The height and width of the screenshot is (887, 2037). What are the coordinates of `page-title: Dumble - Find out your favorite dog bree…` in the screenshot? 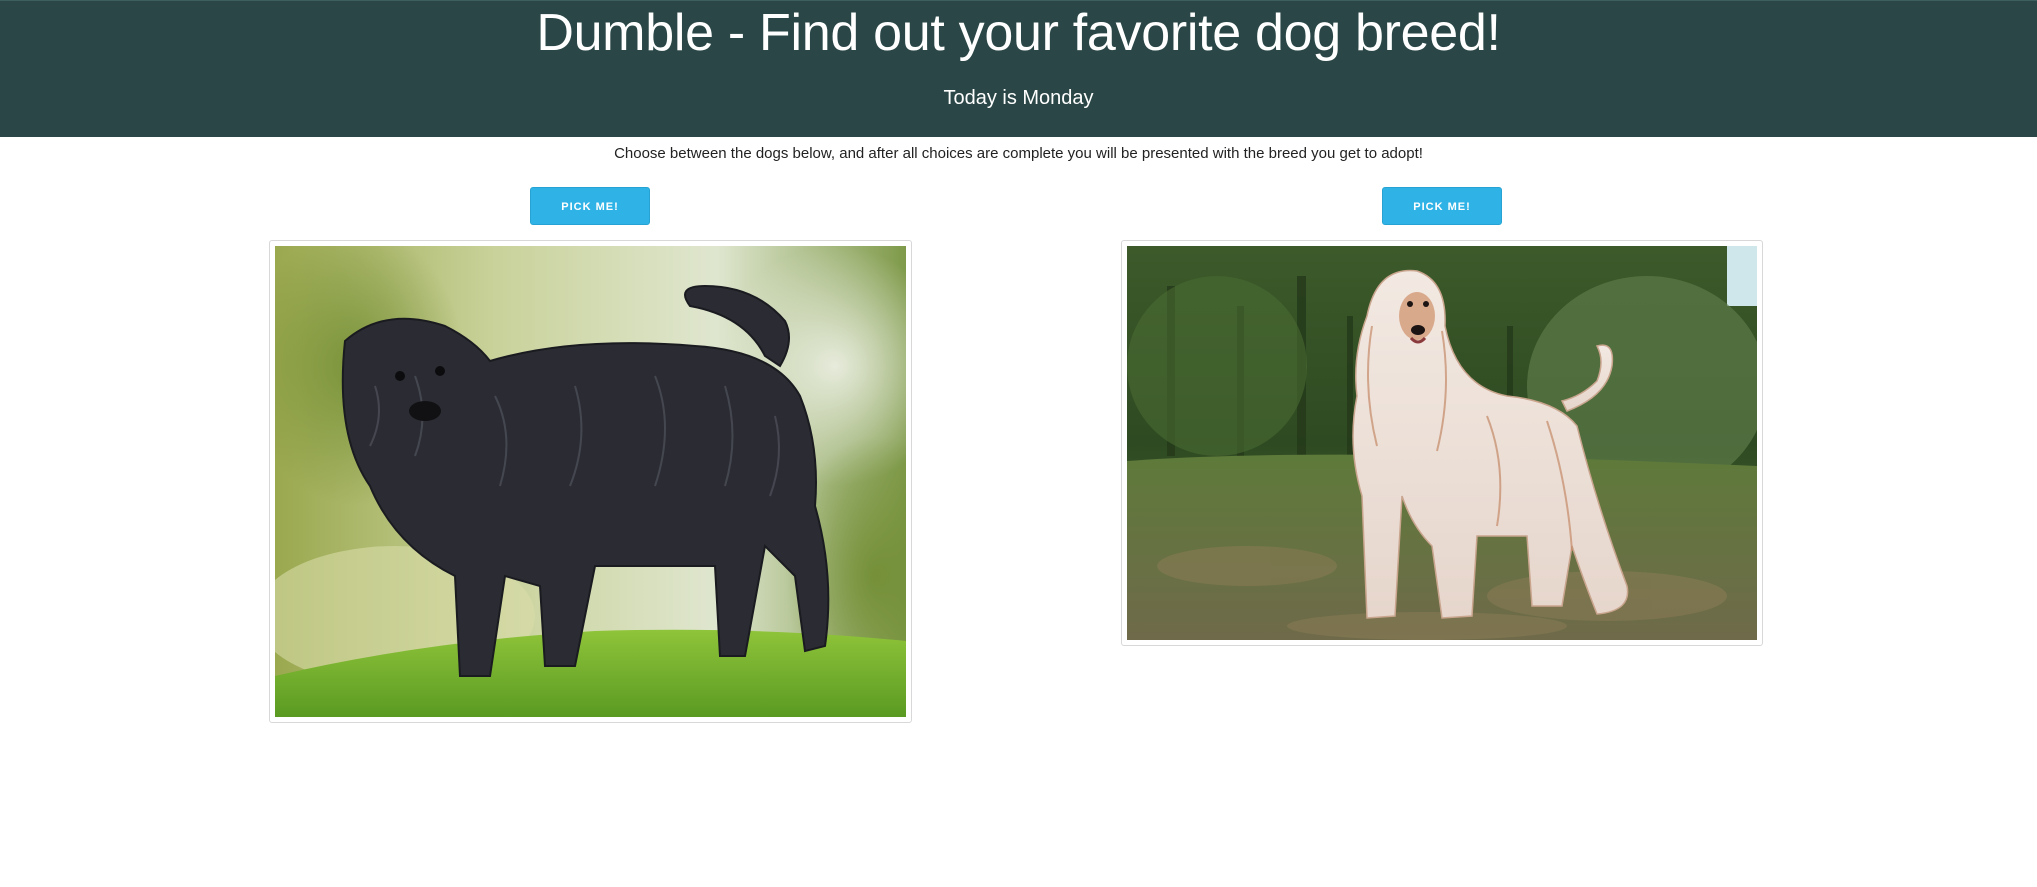 It's located at (1018, 33).